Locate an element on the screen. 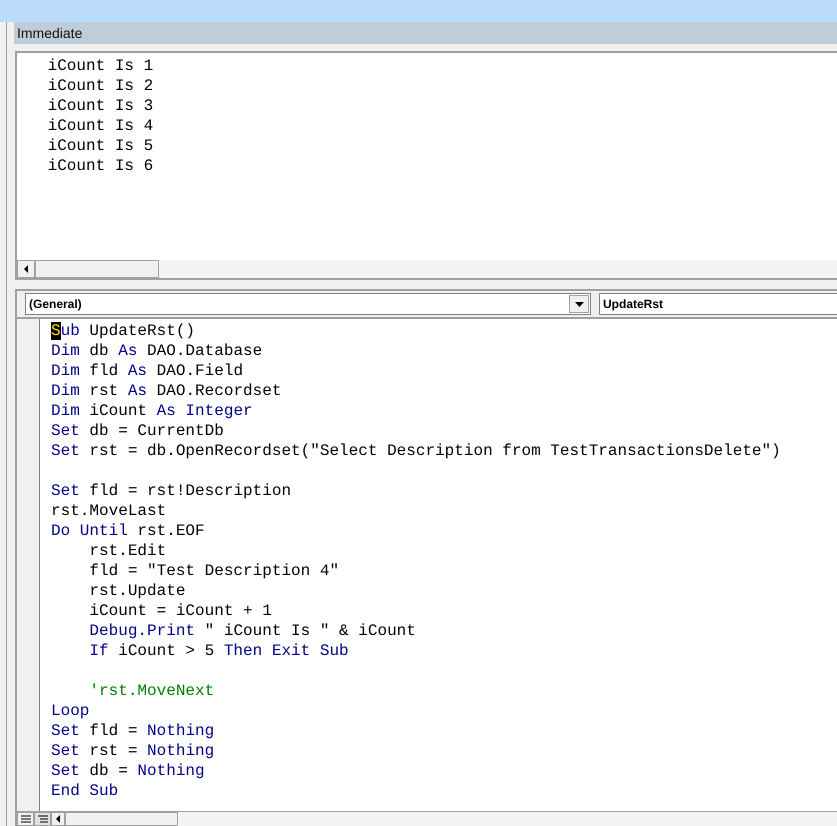 The image size is (837, 826). output-line: iCount Is 6 is located at coordinates (100, 166).